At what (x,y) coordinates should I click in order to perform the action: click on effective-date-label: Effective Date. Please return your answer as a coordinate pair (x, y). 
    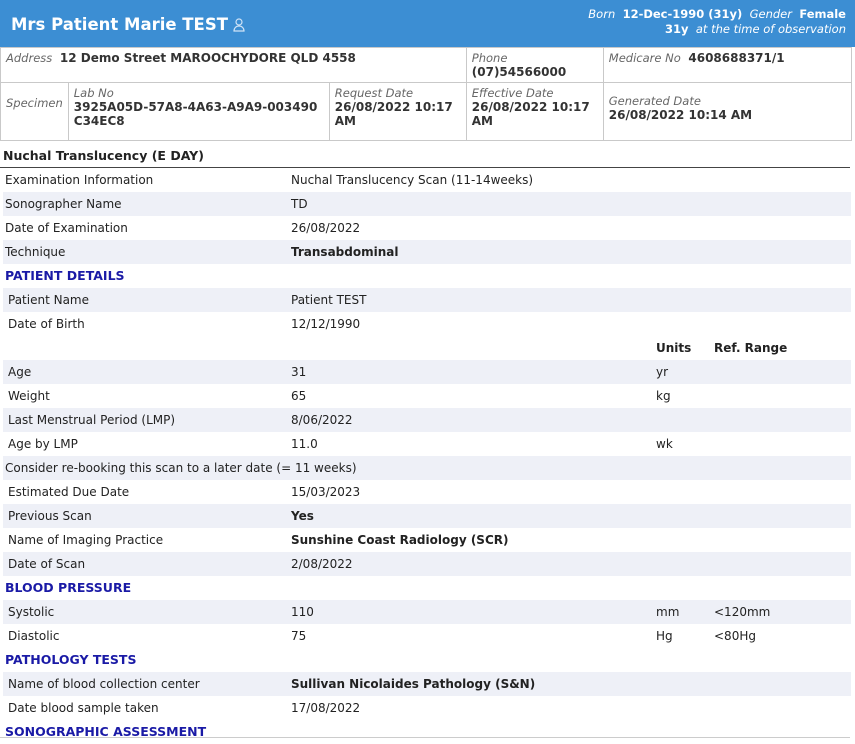
    Looking at the image, I should click on (512, 93).